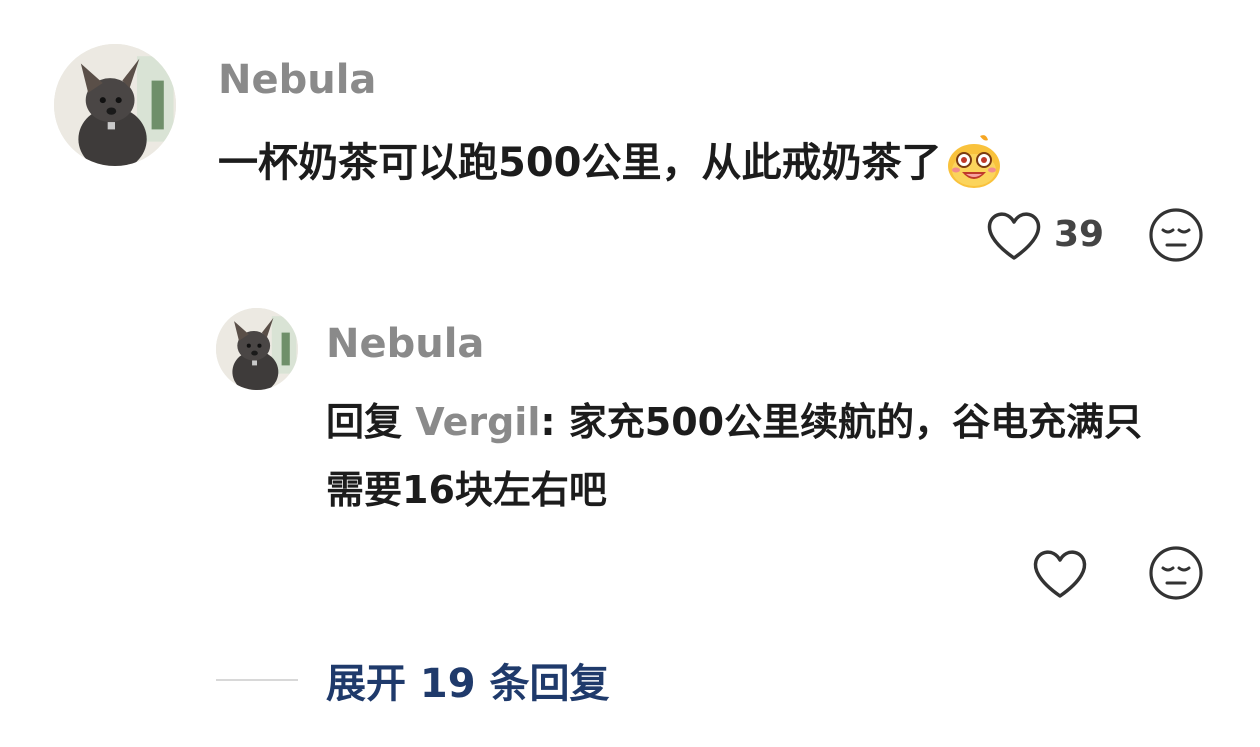 The height and width of the screenshot is (747, 1260). I want to click on comment-body: 一杯奶茶可以跑500公里，从此戒奶茶了, so click(580, 163).